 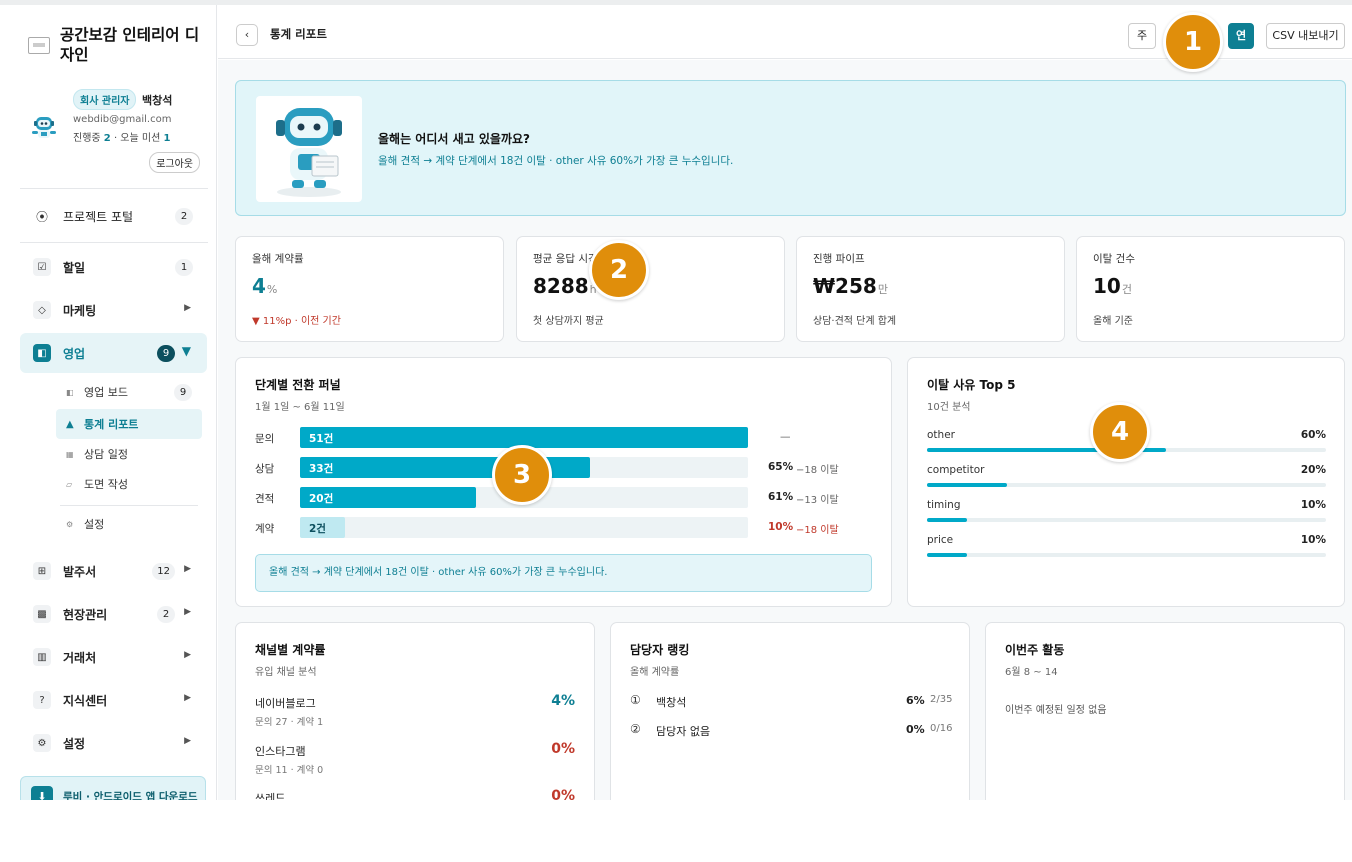 What do you see at coordinates (87, 138) in the screenshot?
I see `progress-label: 진행중` at bounding box center [87, 138].